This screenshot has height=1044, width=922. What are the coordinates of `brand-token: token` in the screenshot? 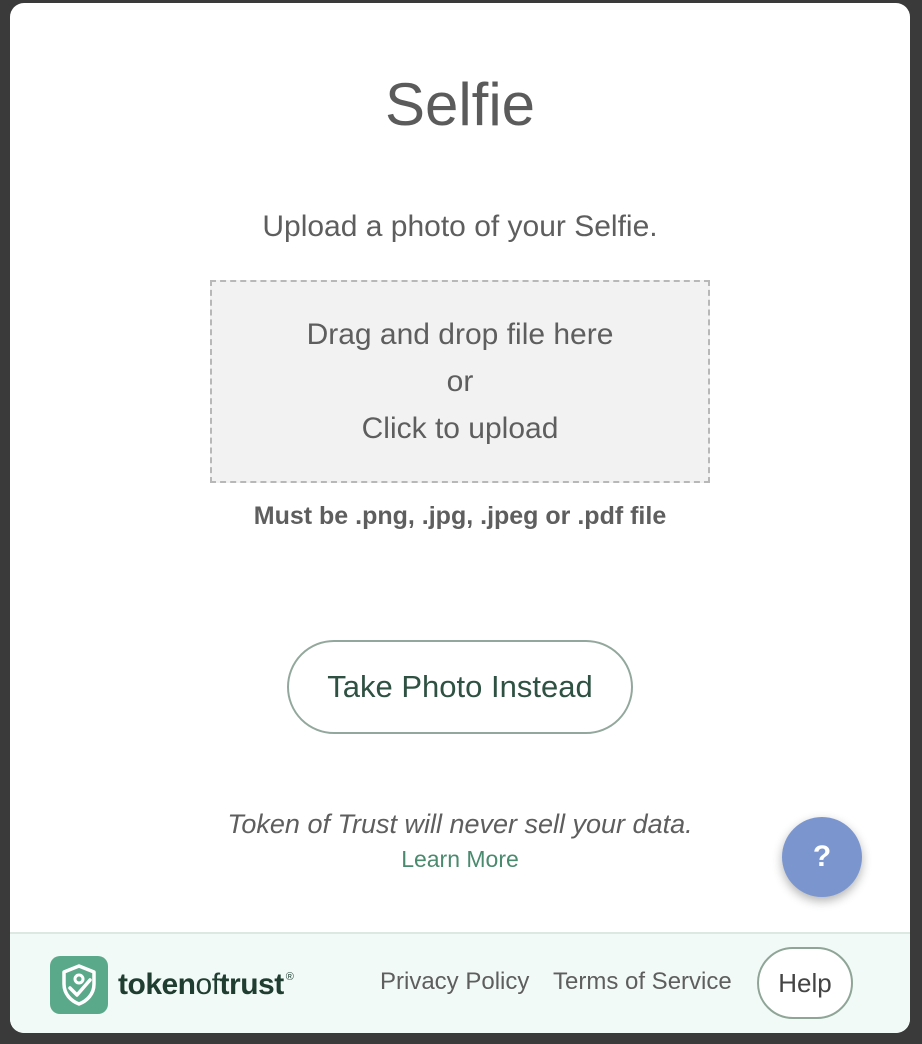 It's located at (157, 984).